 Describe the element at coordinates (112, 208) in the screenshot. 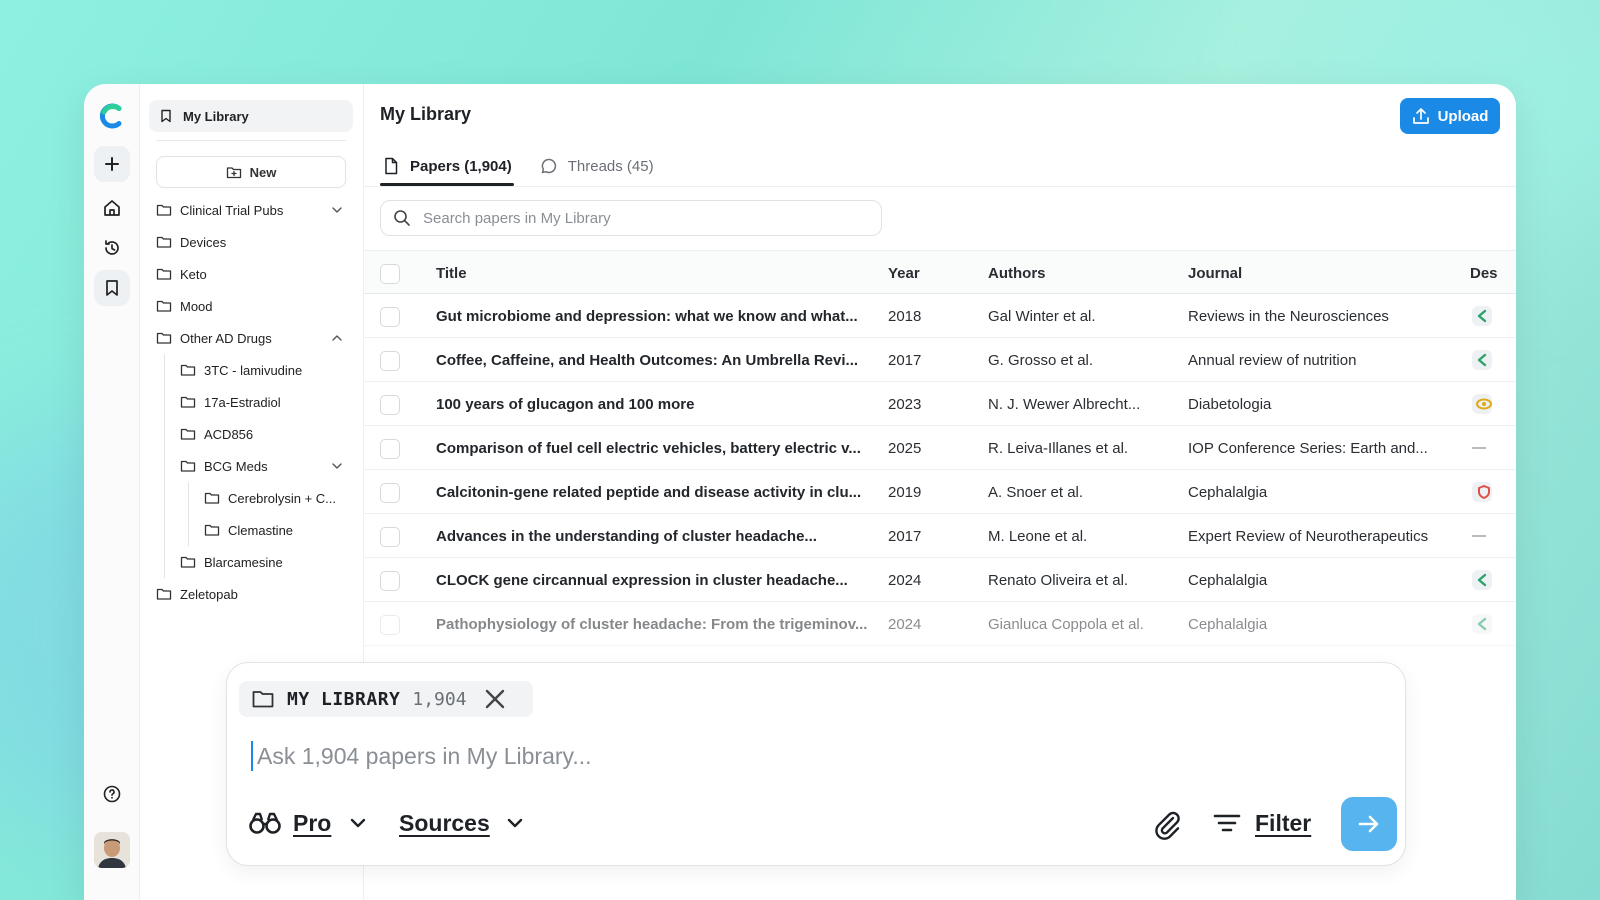

I see `home-button` at that location.